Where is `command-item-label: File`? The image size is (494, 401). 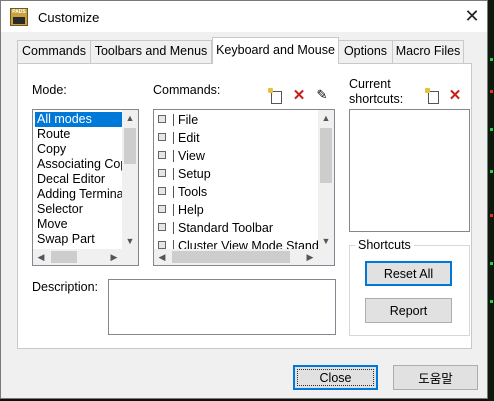
command-item-label: File is located at coordinates (188, 120).